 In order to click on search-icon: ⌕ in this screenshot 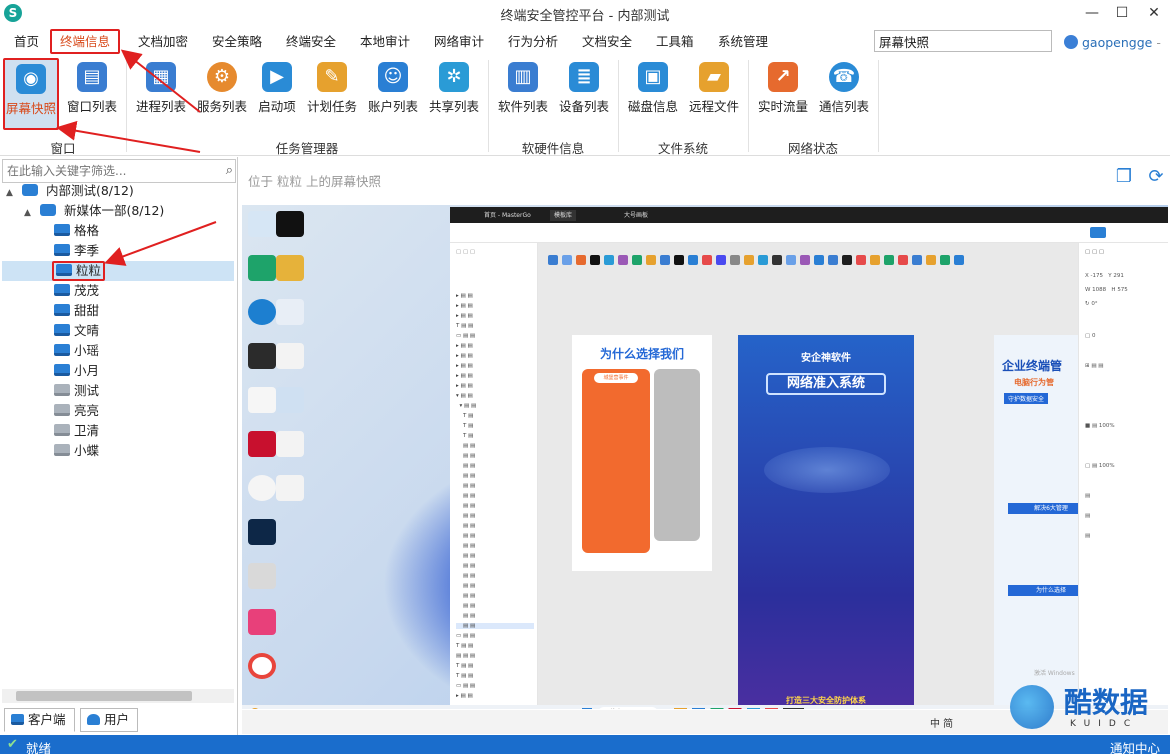, I will do `click(229, 170)`.